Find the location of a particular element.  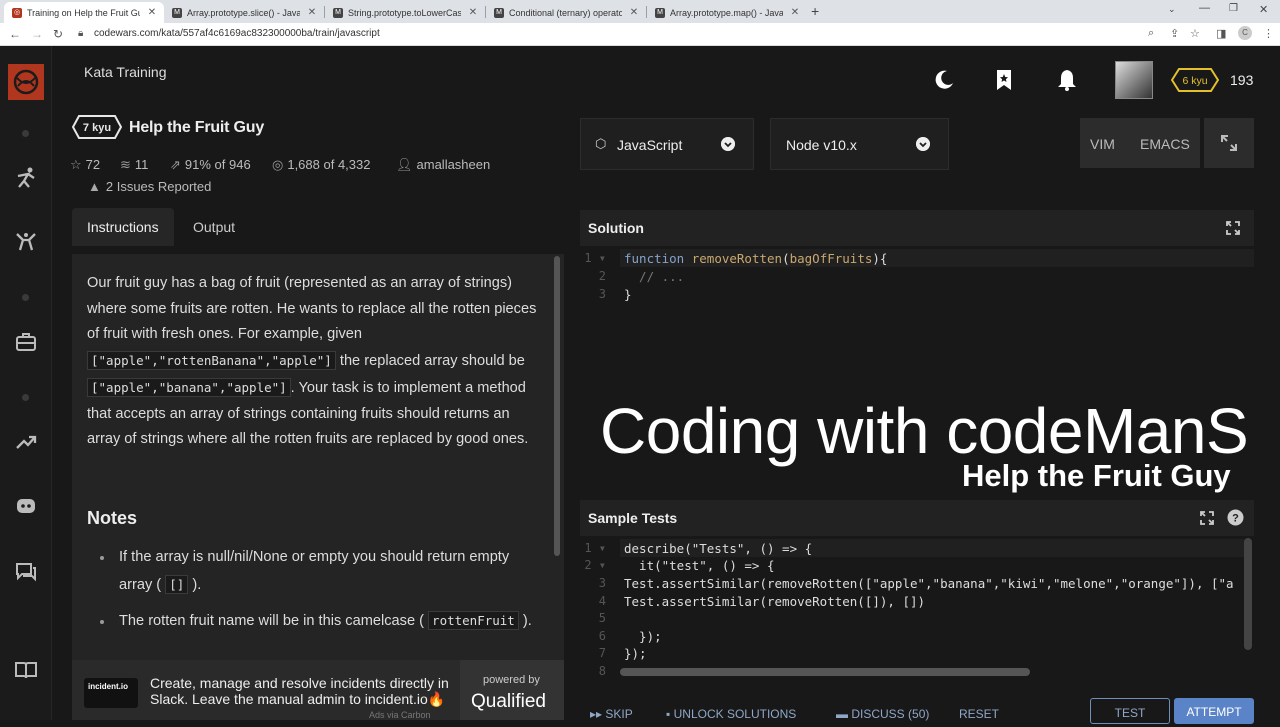

code-line: function removeRotten(bagOfFruits){ is located at coordinates (756, 258).